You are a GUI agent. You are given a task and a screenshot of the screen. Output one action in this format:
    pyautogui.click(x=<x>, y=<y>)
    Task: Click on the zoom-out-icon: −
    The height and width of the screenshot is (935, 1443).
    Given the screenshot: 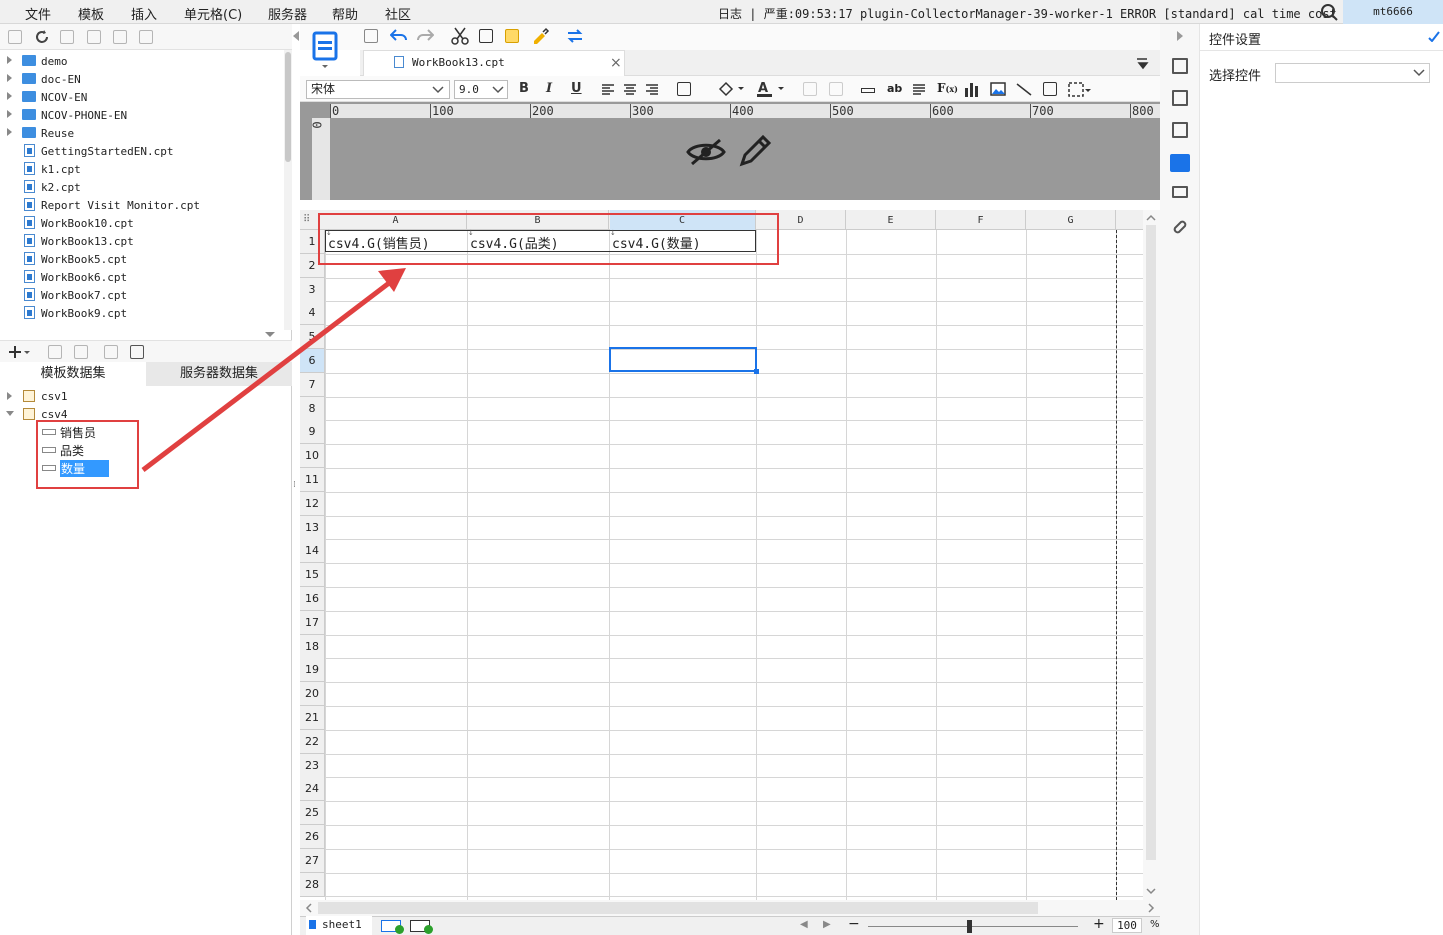 What is the action you would take?
    pyautogui.click(x=854, y=924)
    